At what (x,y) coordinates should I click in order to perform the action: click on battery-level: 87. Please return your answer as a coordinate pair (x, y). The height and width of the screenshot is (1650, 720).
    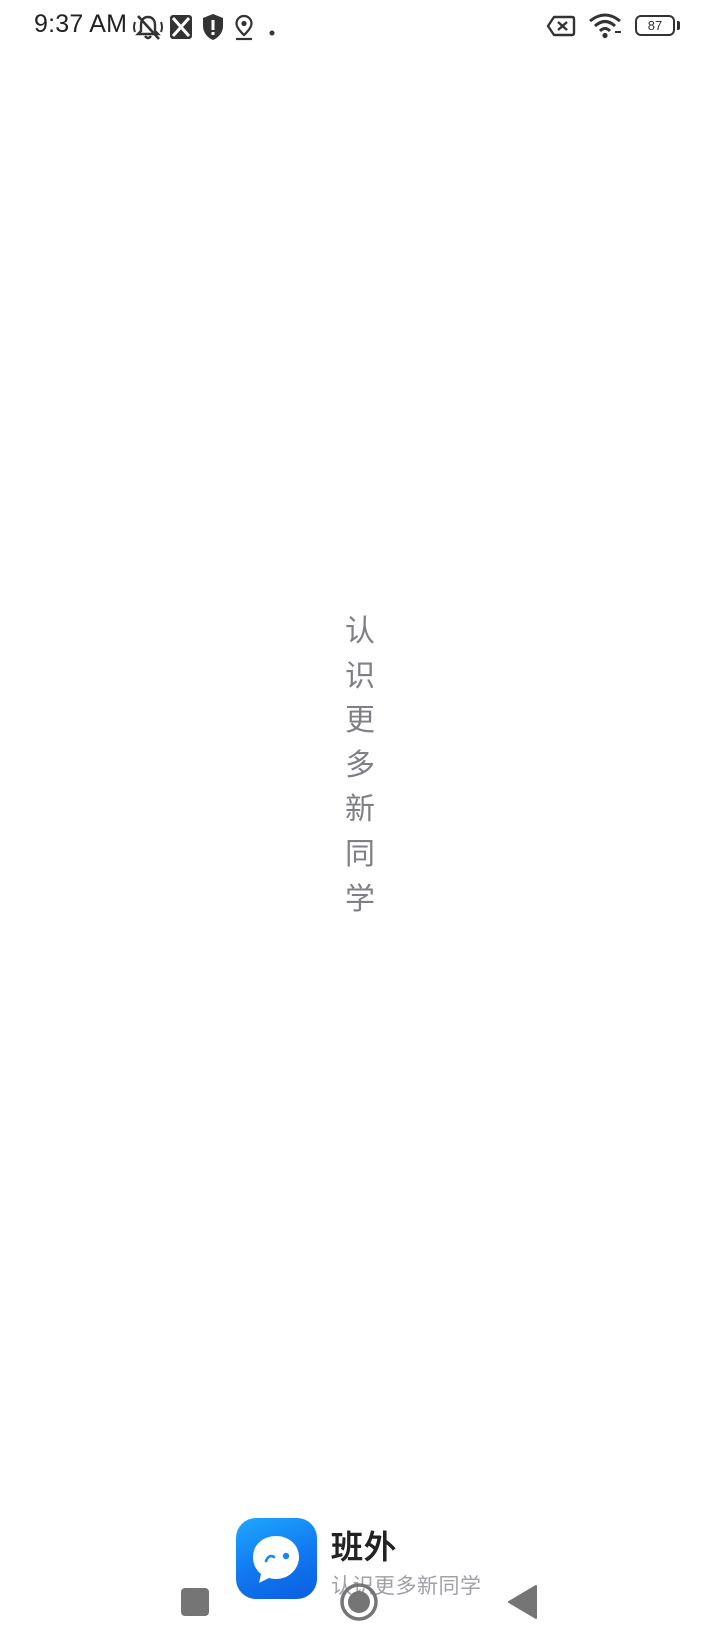
    Looking at the image, I should click on (655, 25).